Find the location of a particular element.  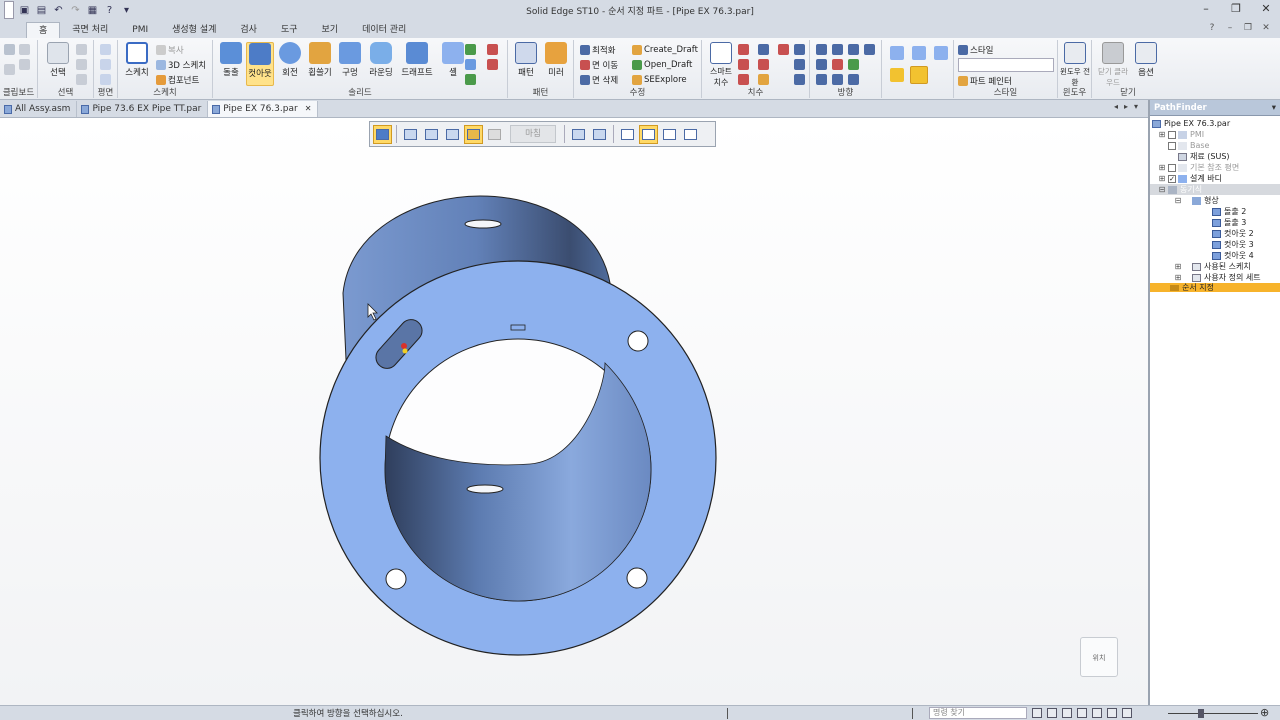

dim-tool-9-icon is located at coordinates (799, 64).